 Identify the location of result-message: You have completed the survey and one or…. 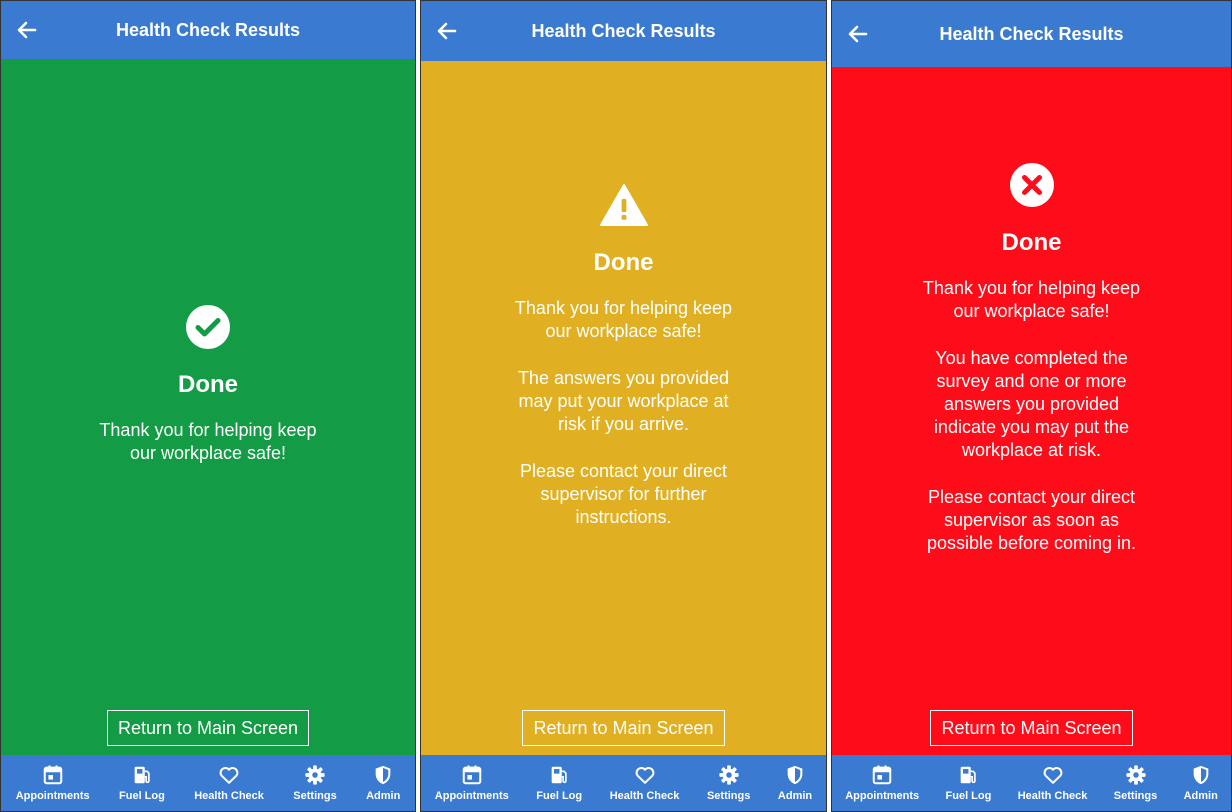
(1031, 403).